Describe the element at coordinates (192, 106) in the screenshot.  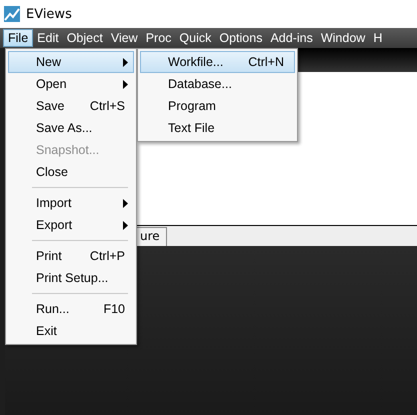
I see `entry-label: Program` at that location.